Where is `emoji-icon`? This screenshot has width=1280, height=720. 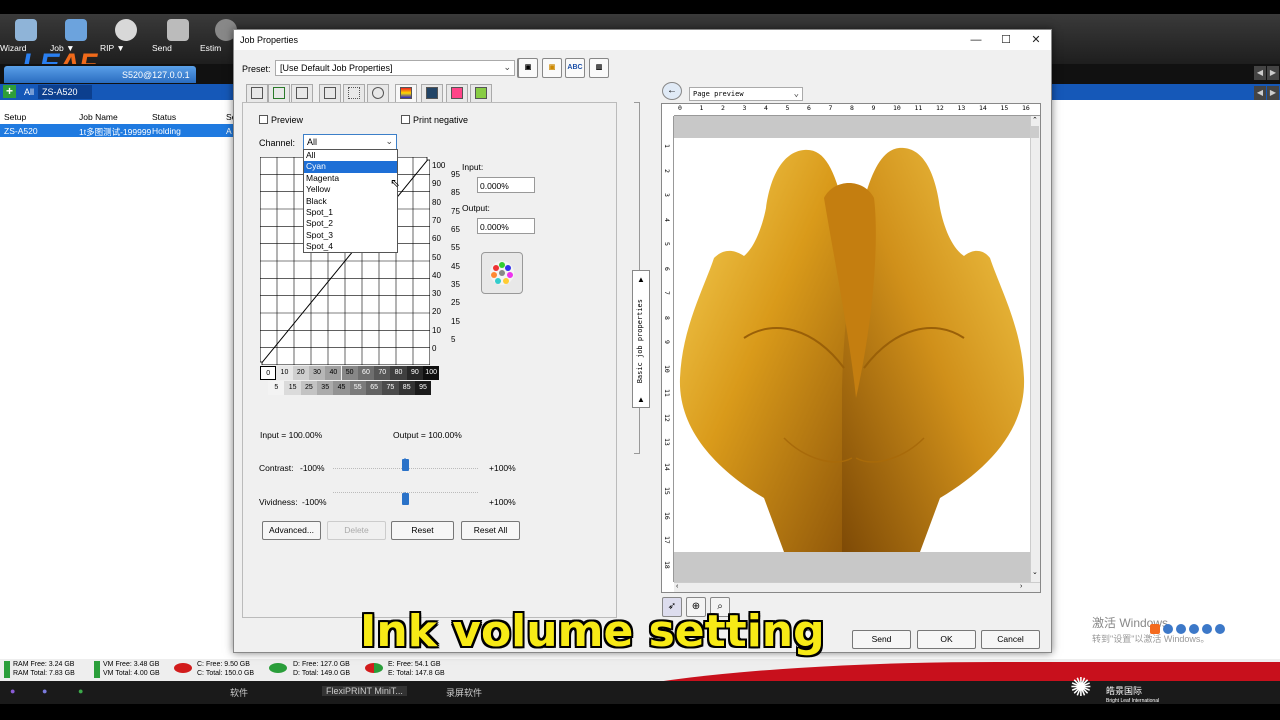
emoji-icon is located at coordinates (1181, 629).